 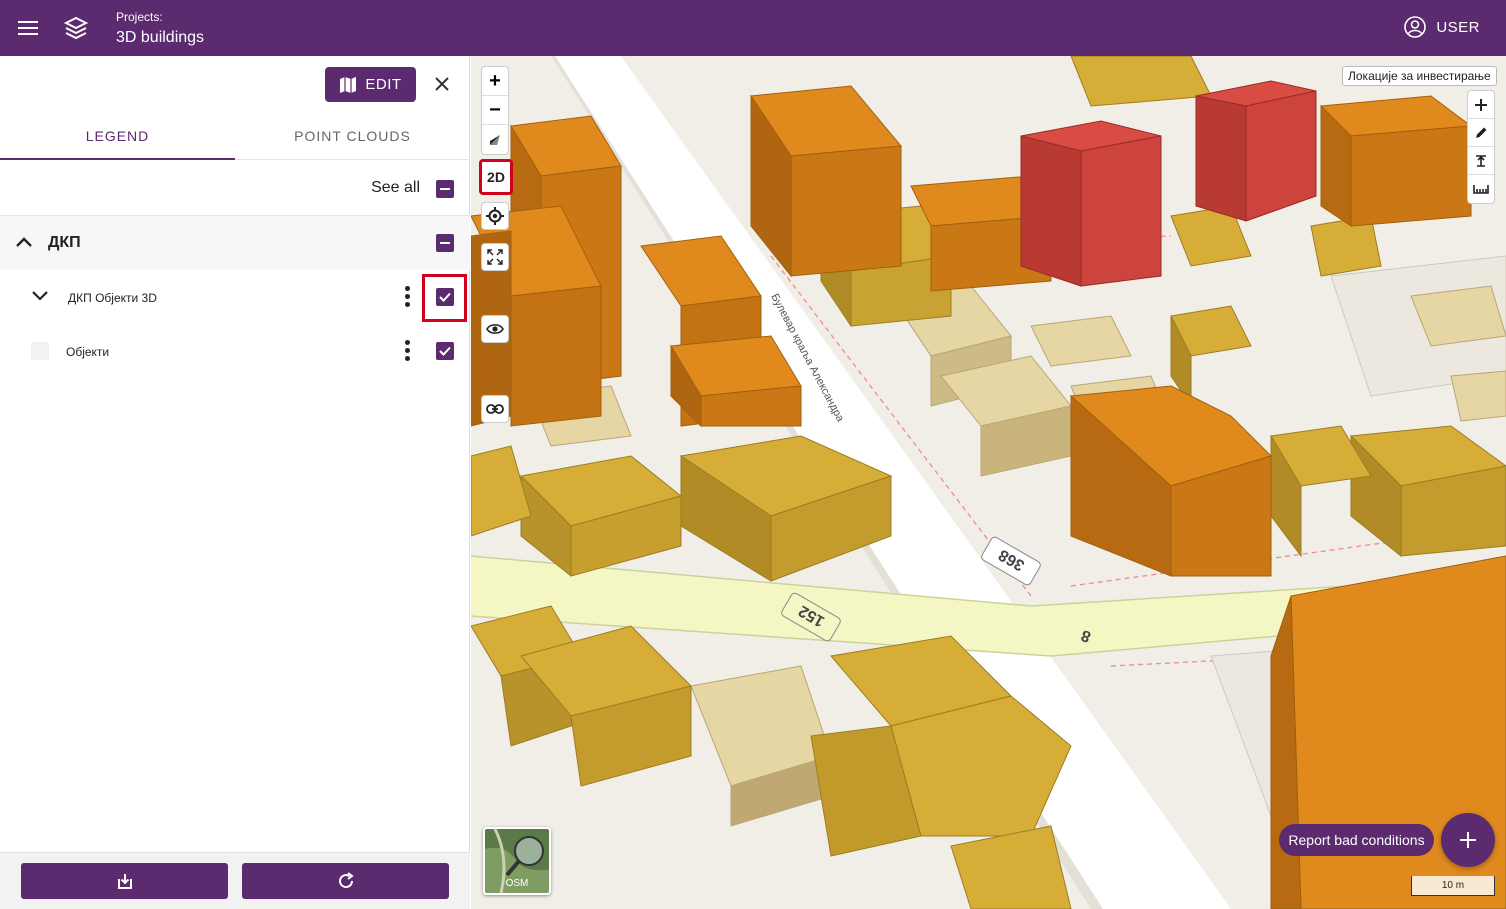 I want to click on project-title: 3D buildings, so click(x=160, y=38).